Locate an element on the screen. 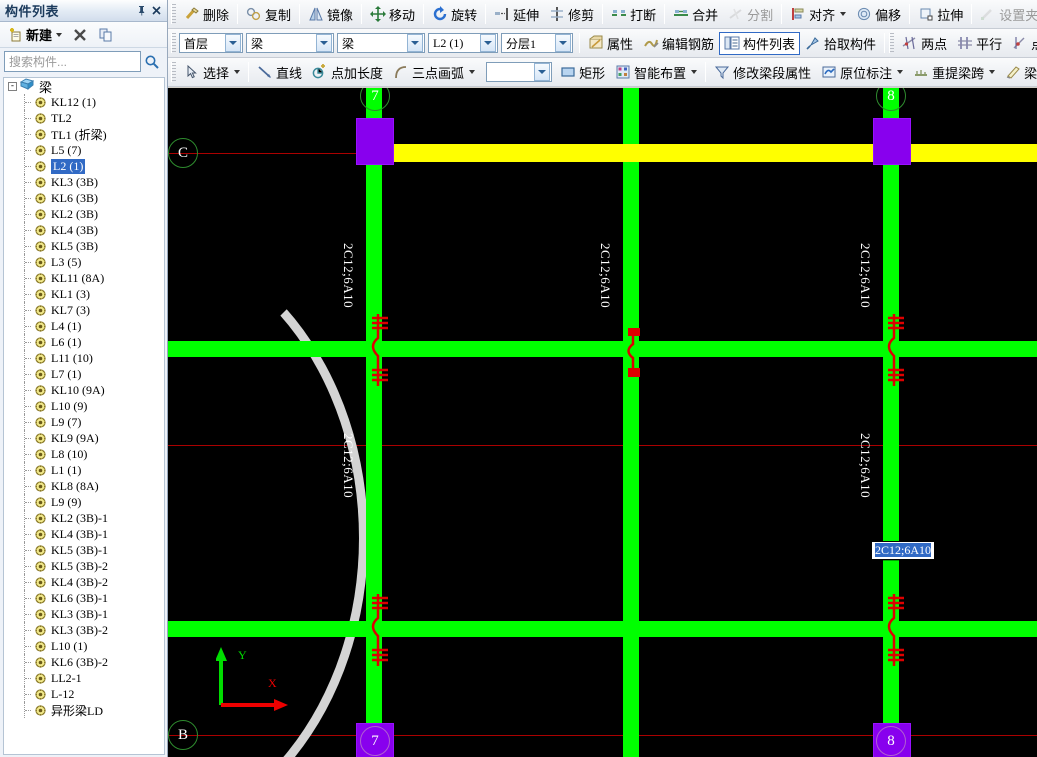 The width and height of the screenshot is (1037, 757). tree-item: TL2 is located at coordinates (84, 118).